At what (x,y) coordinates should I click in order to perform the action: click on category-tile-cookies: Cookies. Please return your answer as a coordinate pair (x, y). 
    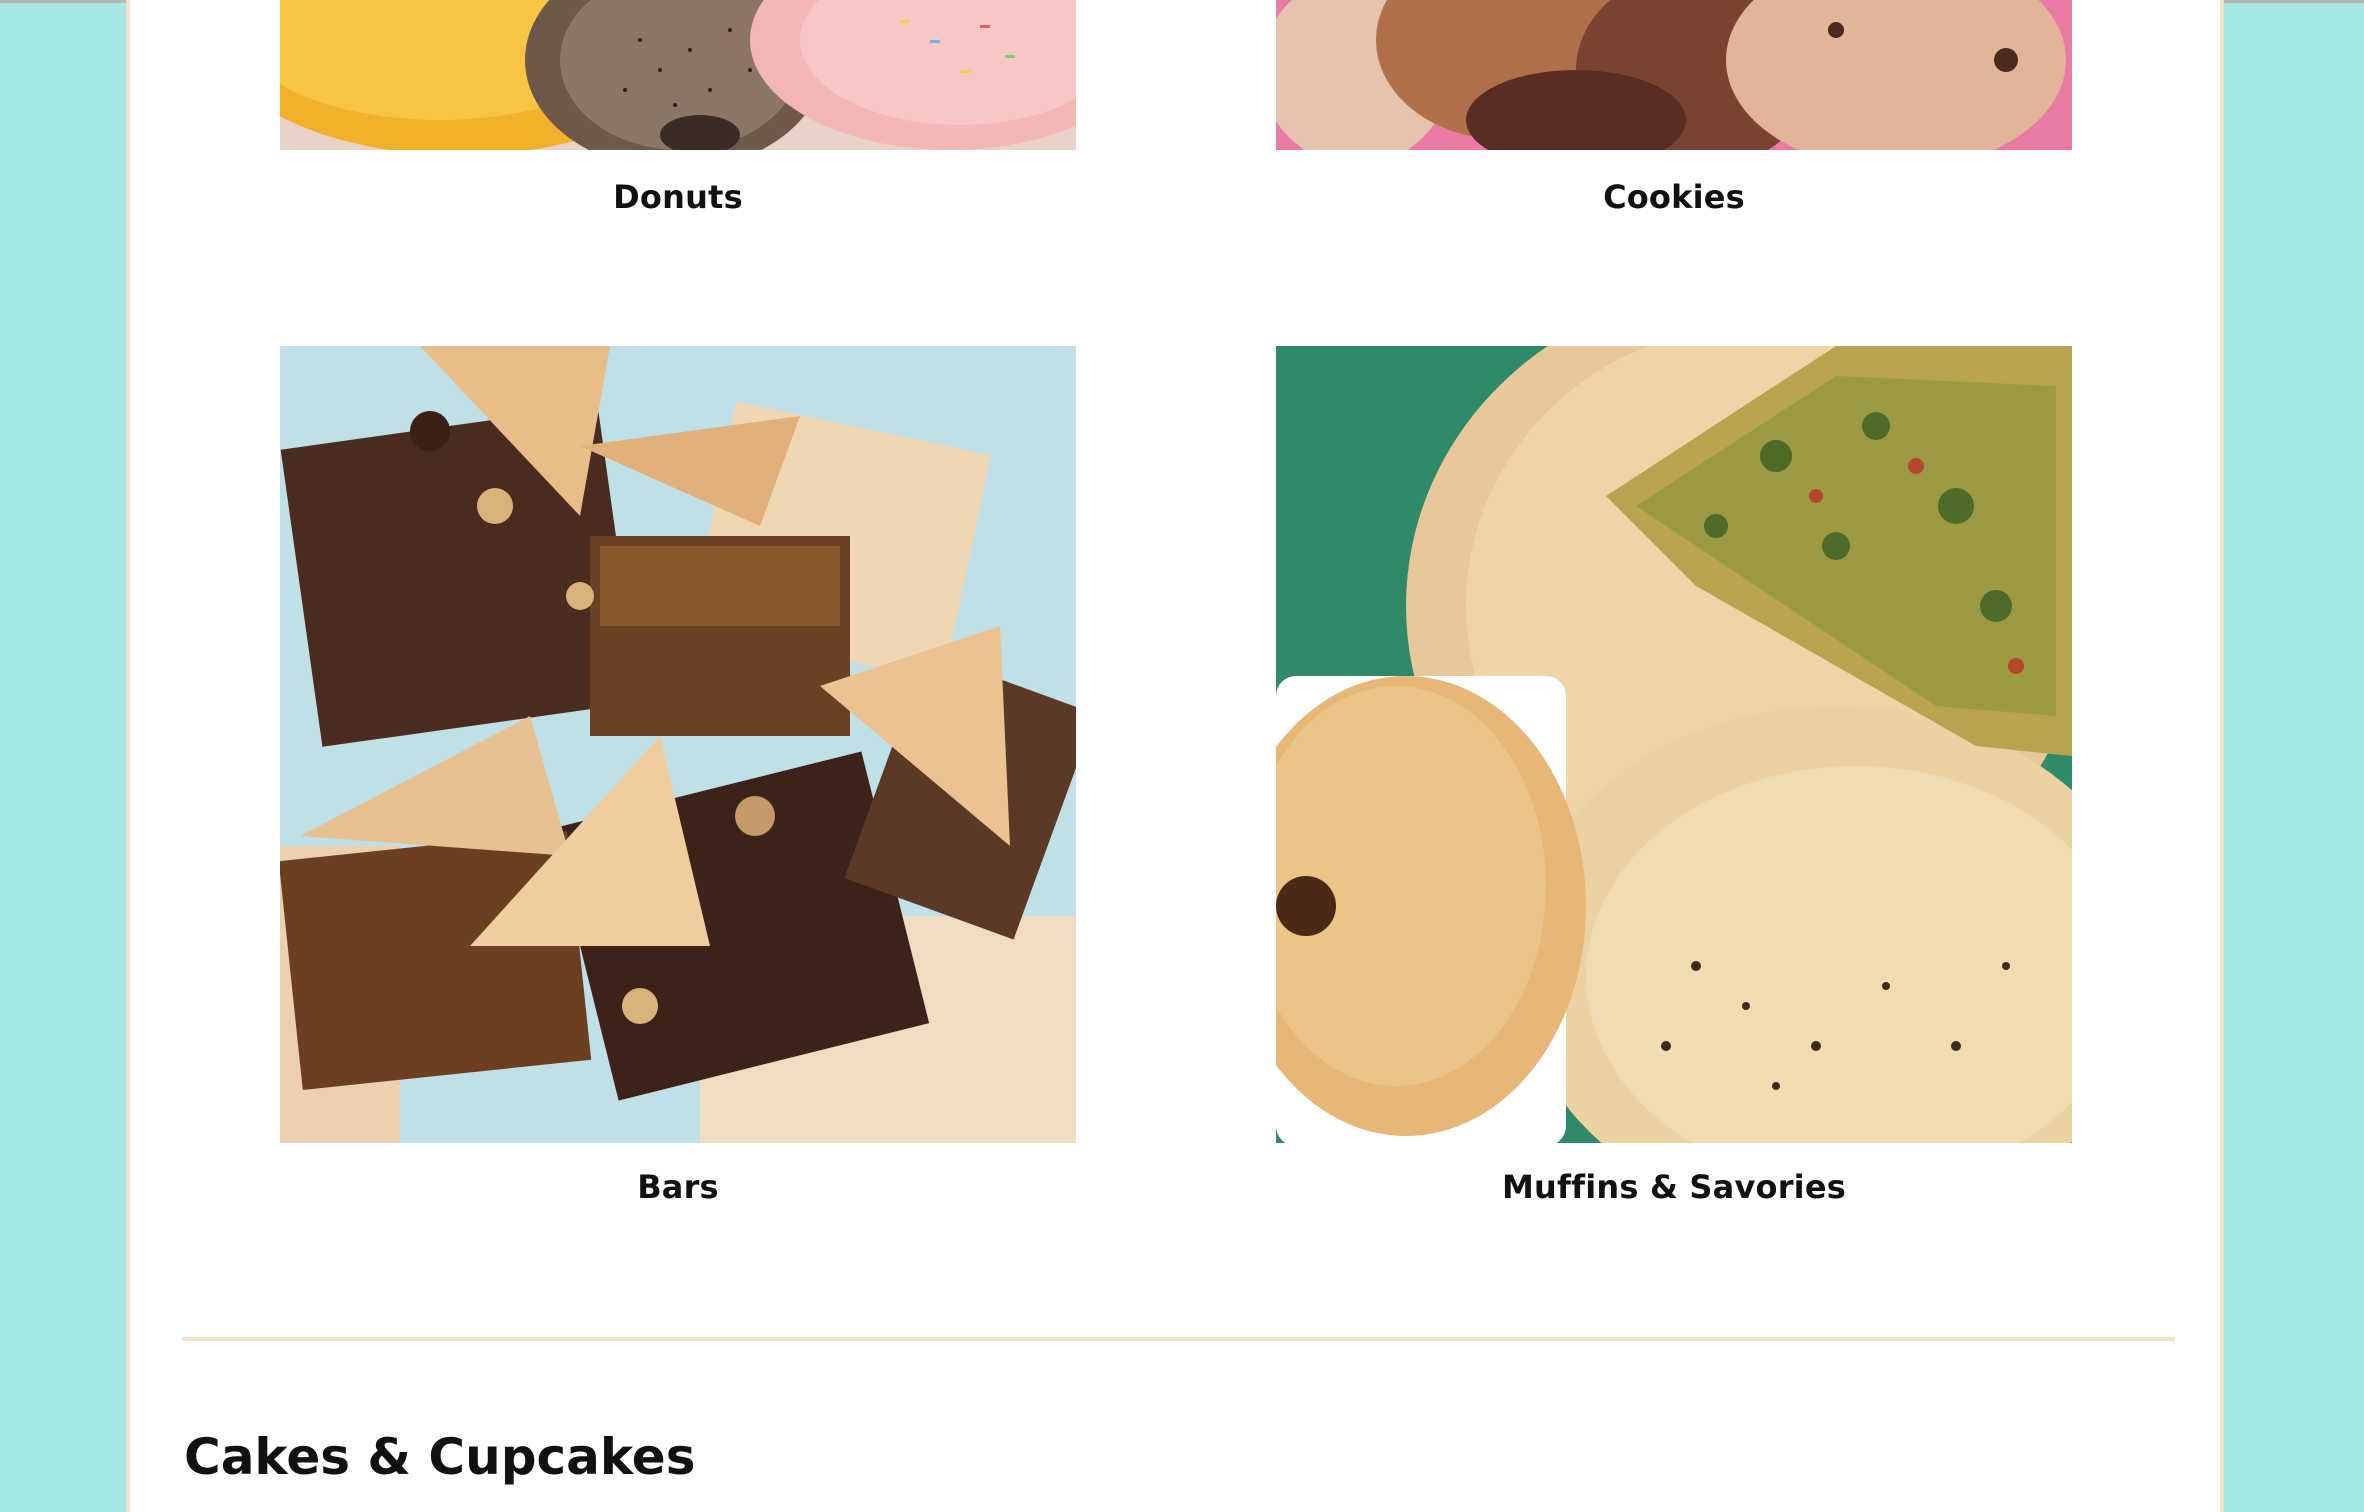
    Looking at the image, I should click on (1674, 115).